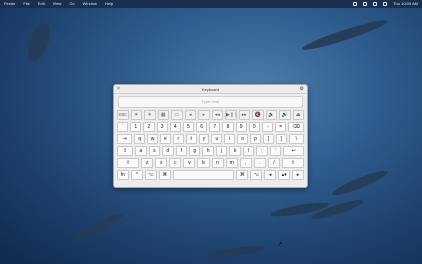 This screenshot has width=422, height=264. What do you see at coordinates (375, 4) in the screenshot?
I see `search-icon` at bounding box center [375, 4].